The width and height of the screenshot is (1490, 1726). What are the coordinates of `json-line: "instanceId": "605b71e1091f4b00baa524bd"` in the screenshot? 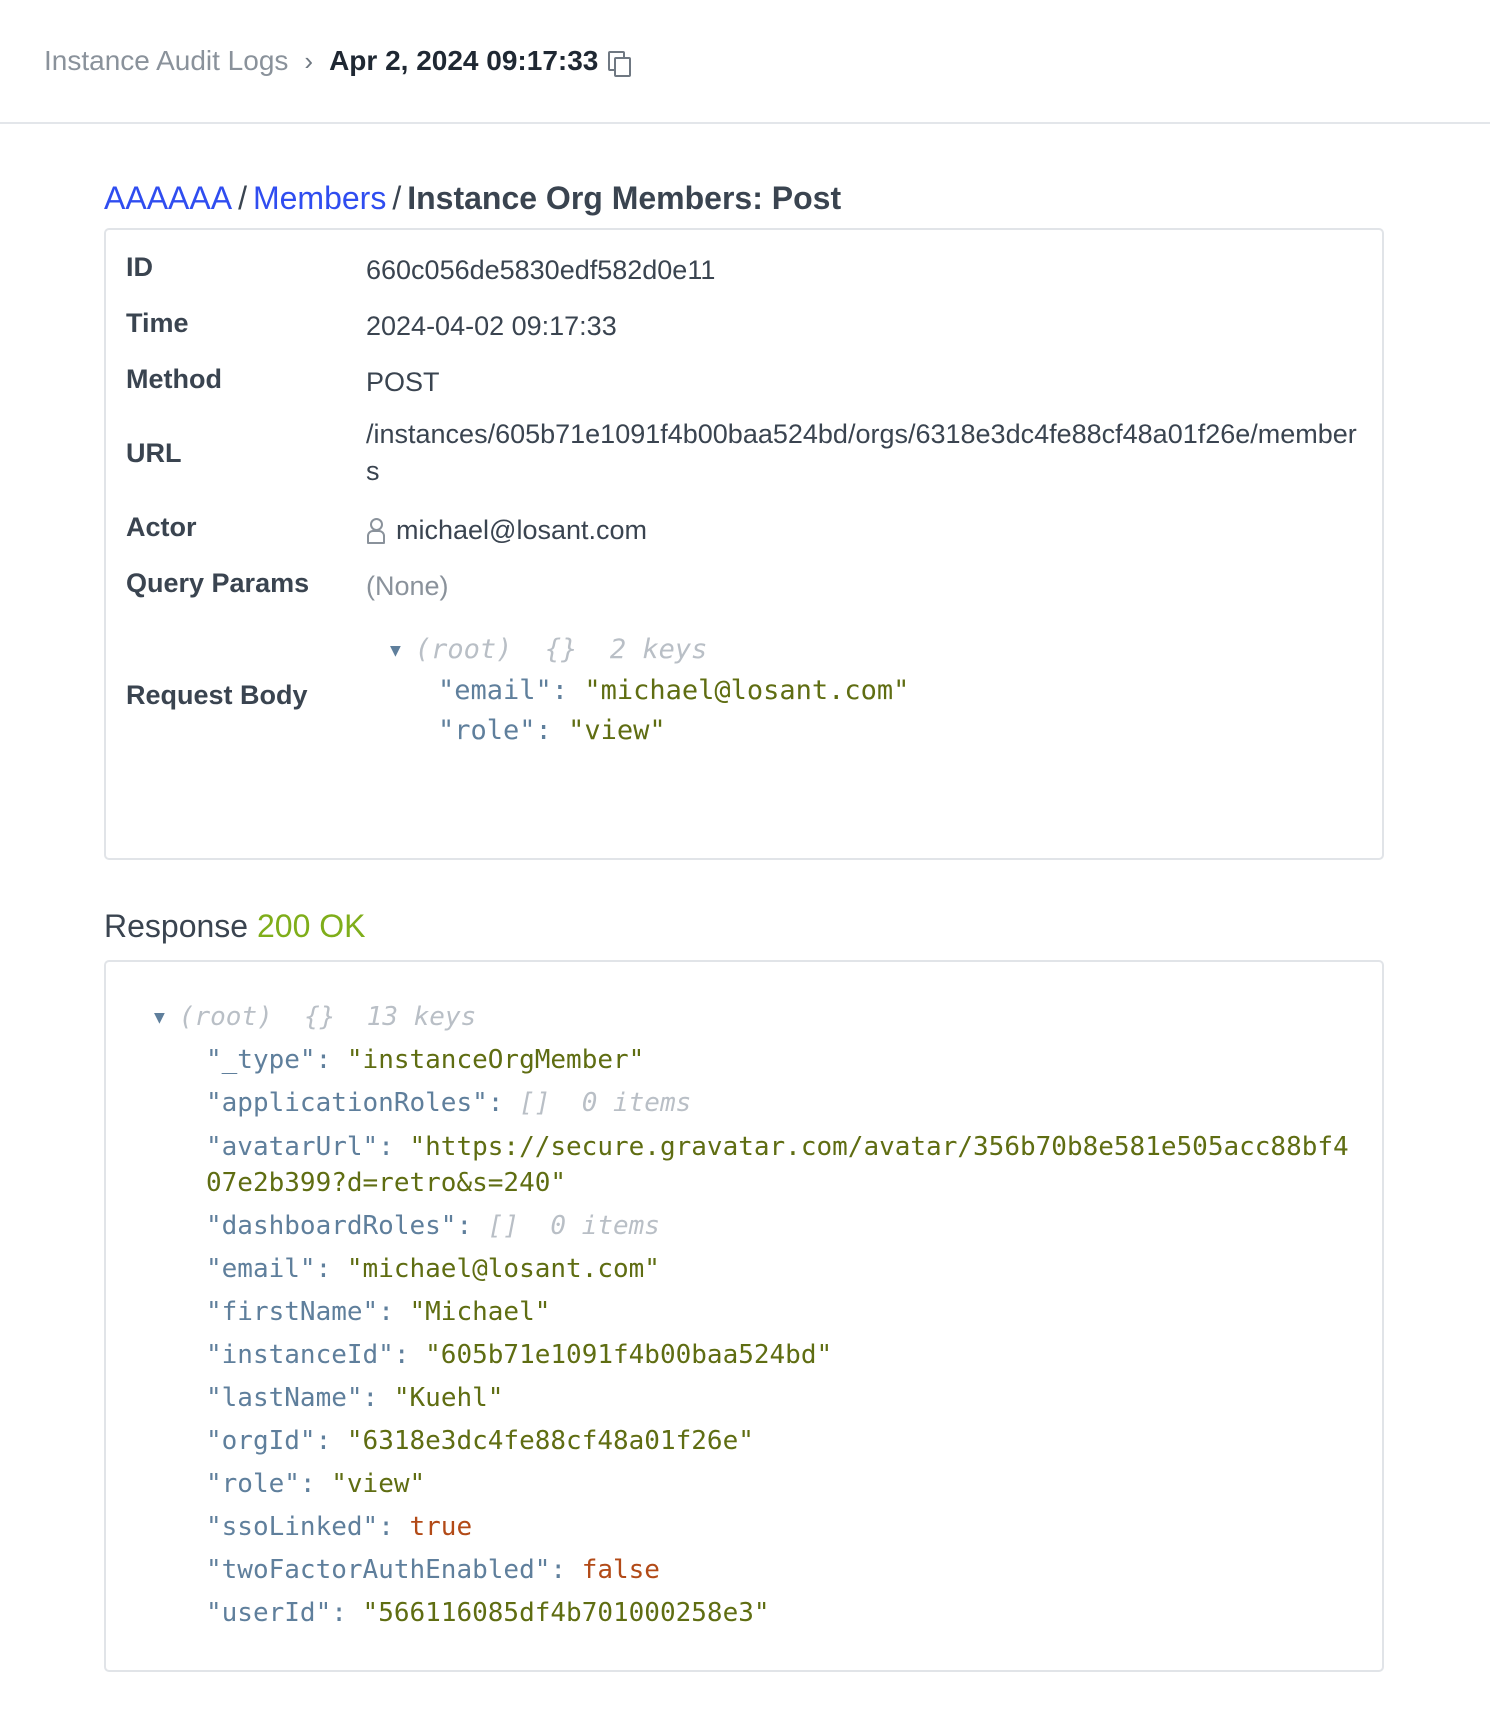 It's located at (519, 1355).